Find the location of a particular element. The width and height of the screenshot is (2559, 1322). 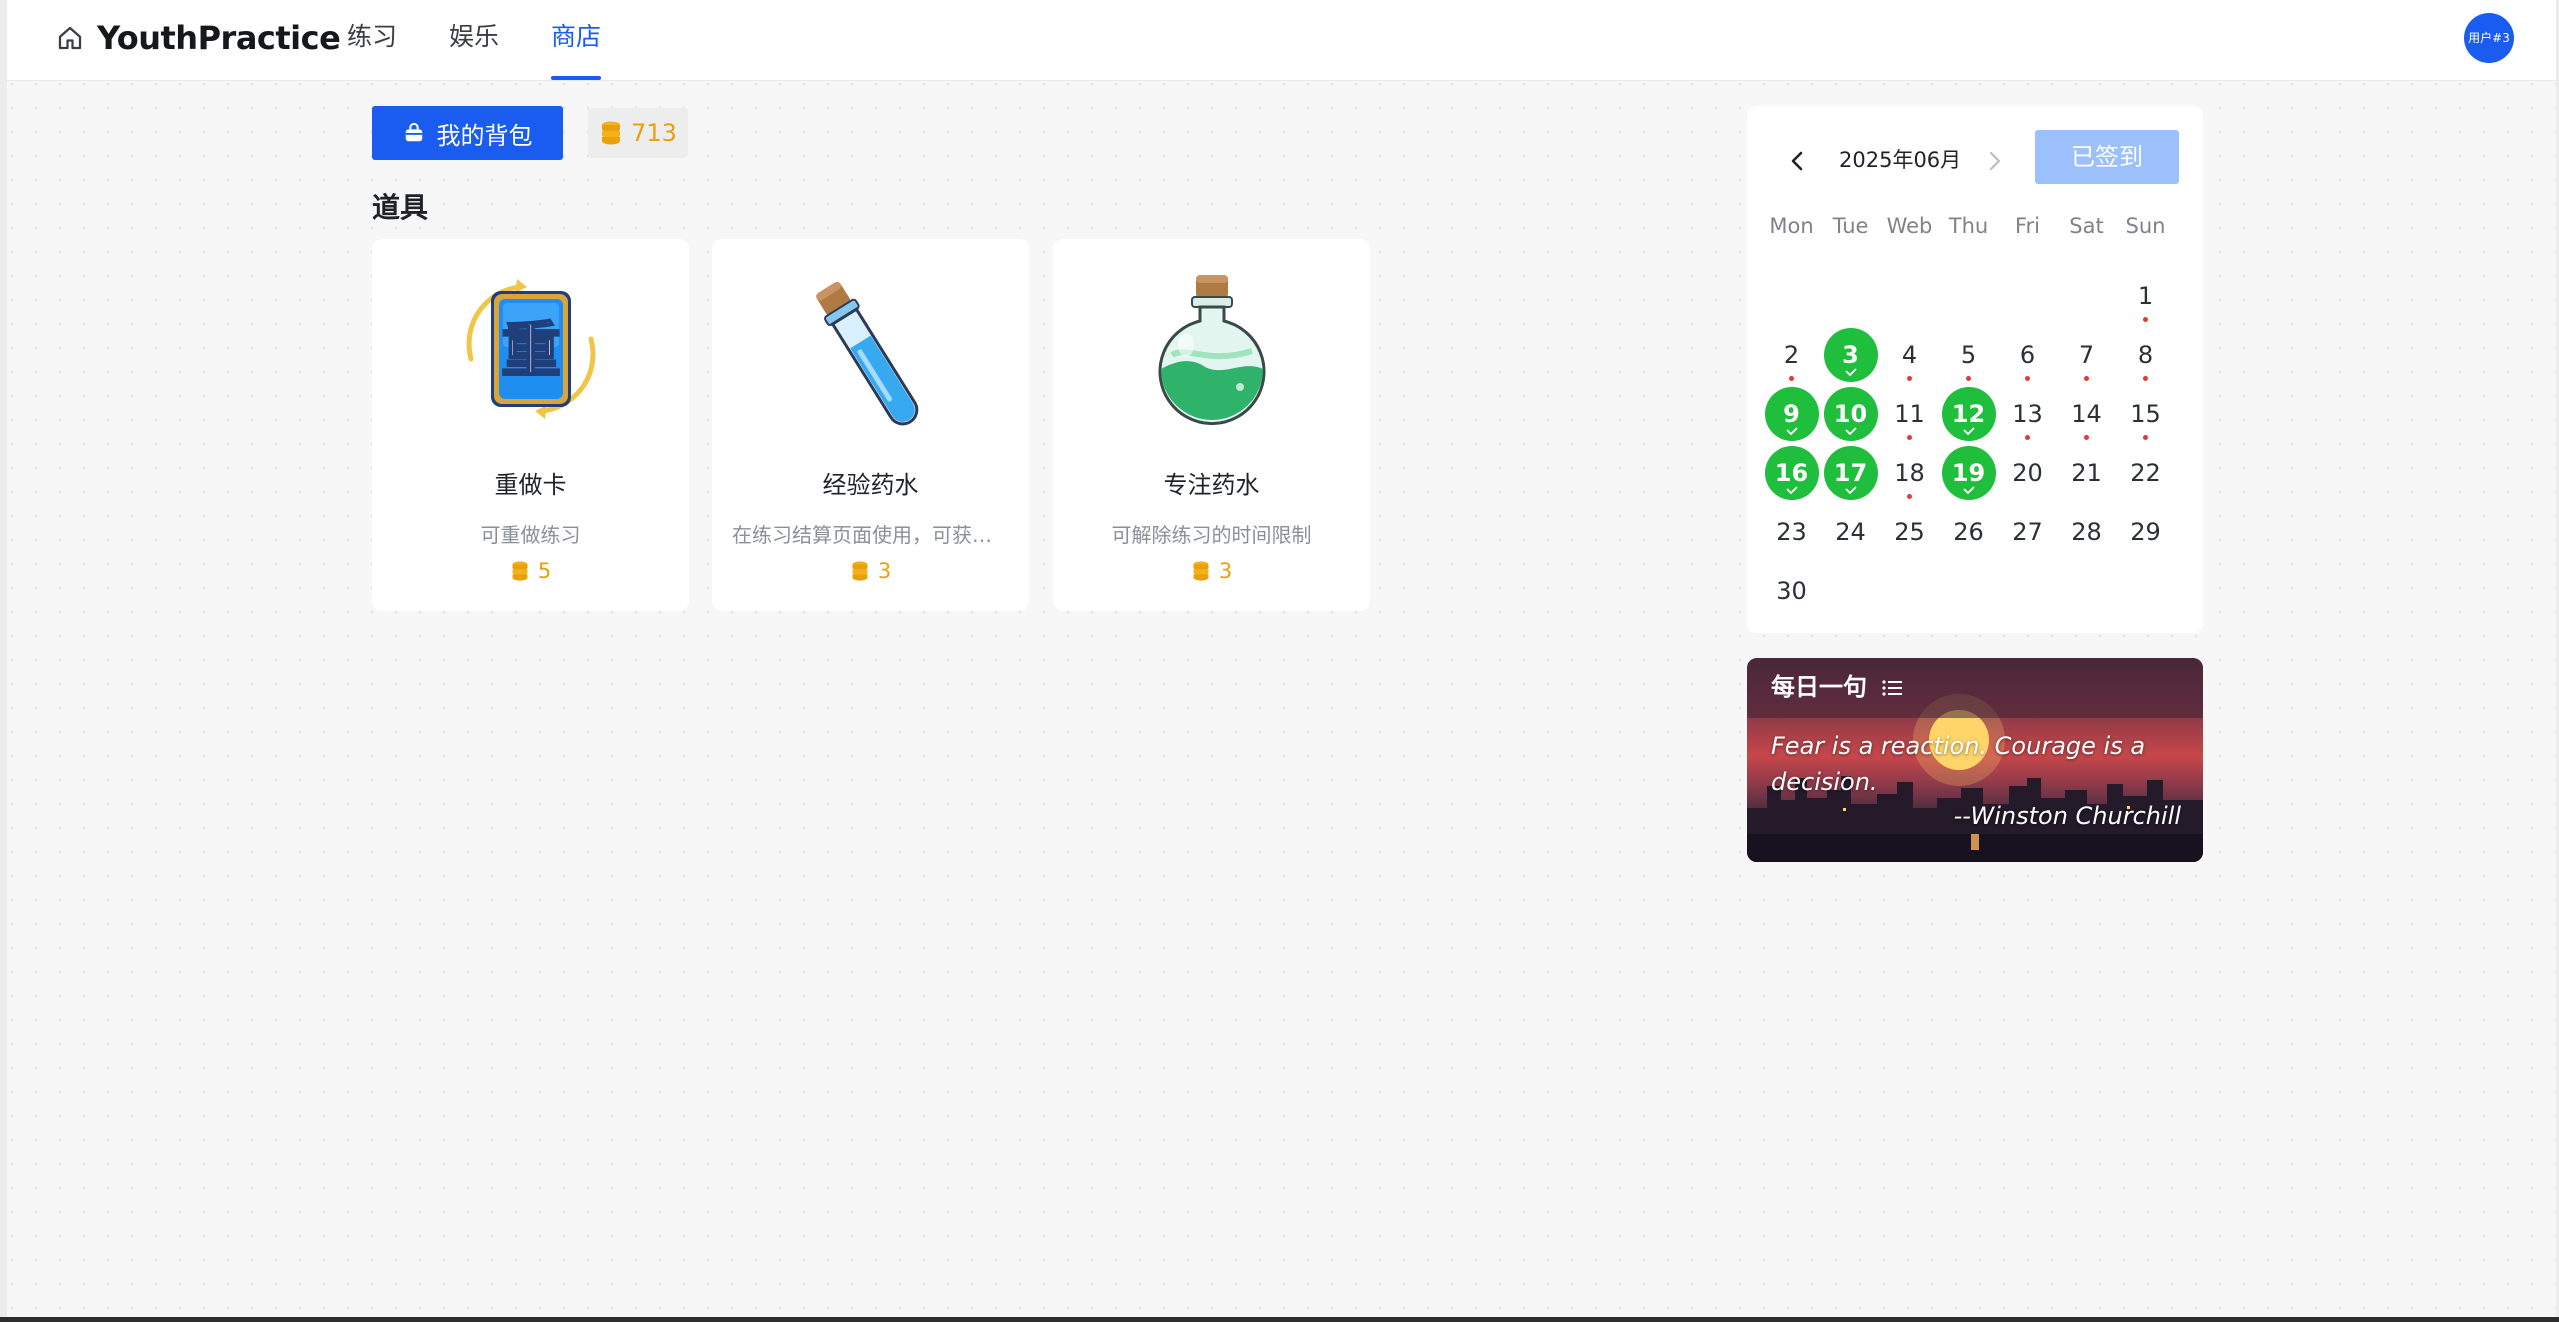

calendar-day-circle: 29 is located at coordinates (2146, 532).